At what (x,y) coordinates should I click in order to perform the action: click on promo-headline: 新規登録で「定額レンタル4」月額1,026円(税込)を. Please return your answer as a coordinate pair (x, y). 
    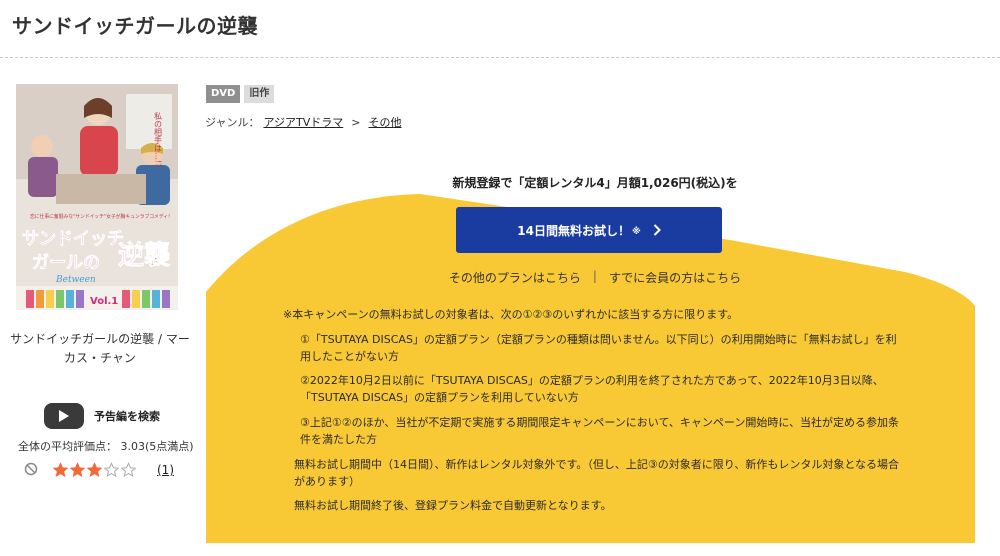
    Looking at the image, I should click on (595, 183).